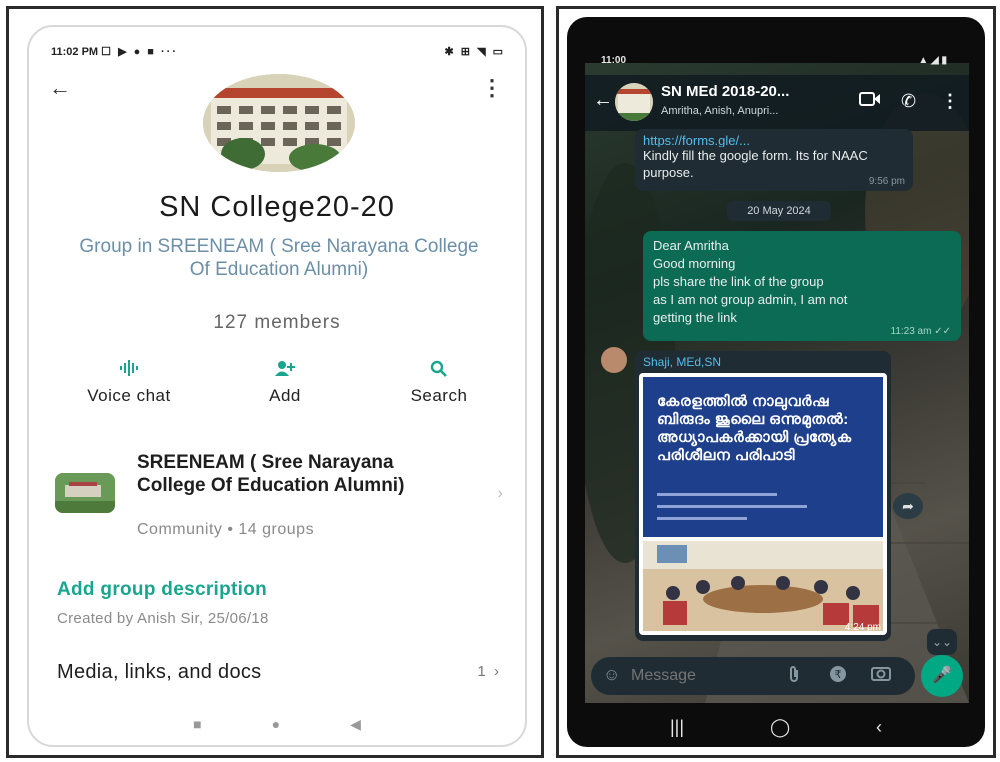 The height and width of the screenshot is (762, 1000). I want to click on android-nav-bar: ■ ● ◀, so click(277, 724).